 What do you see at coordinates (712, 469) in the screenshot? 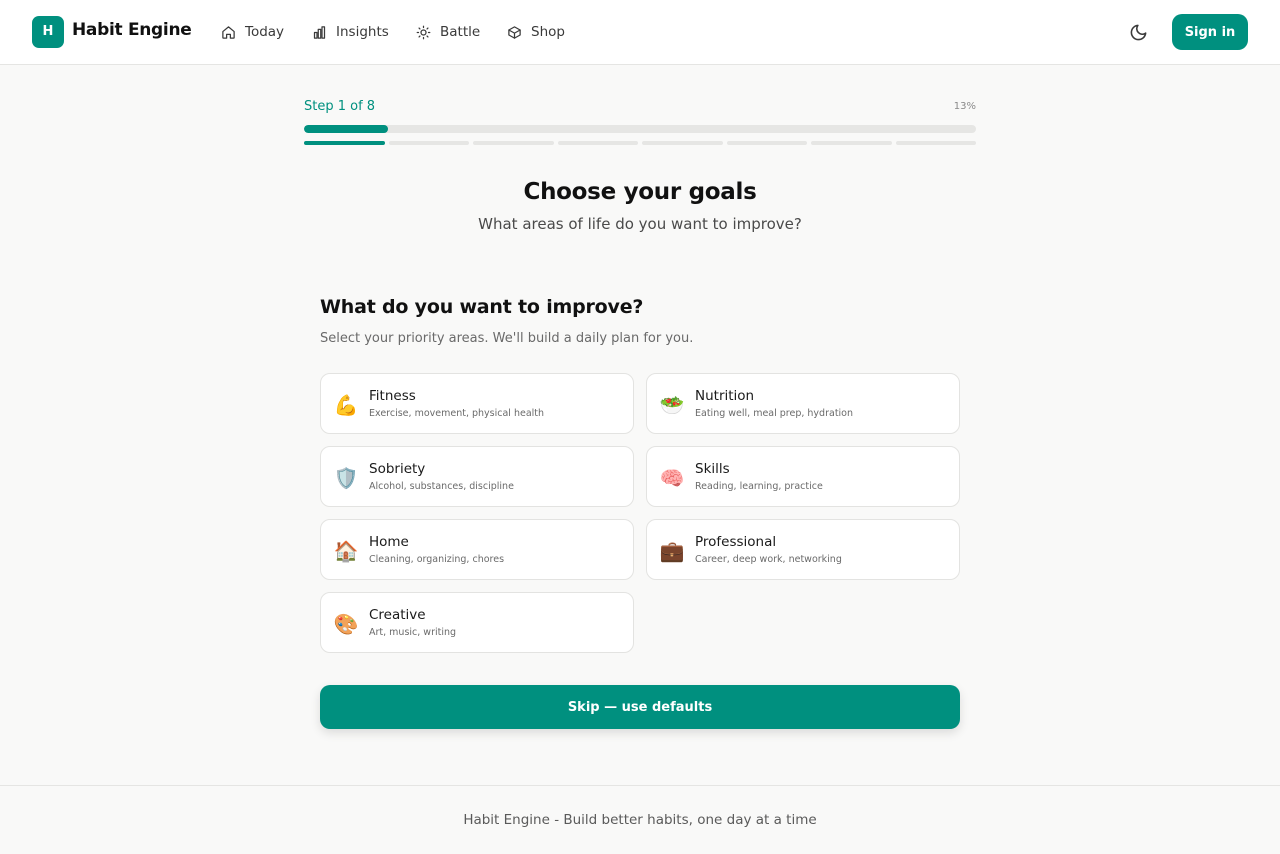
I see `goal-card-title: Skills` at bounding box center [712, 469].